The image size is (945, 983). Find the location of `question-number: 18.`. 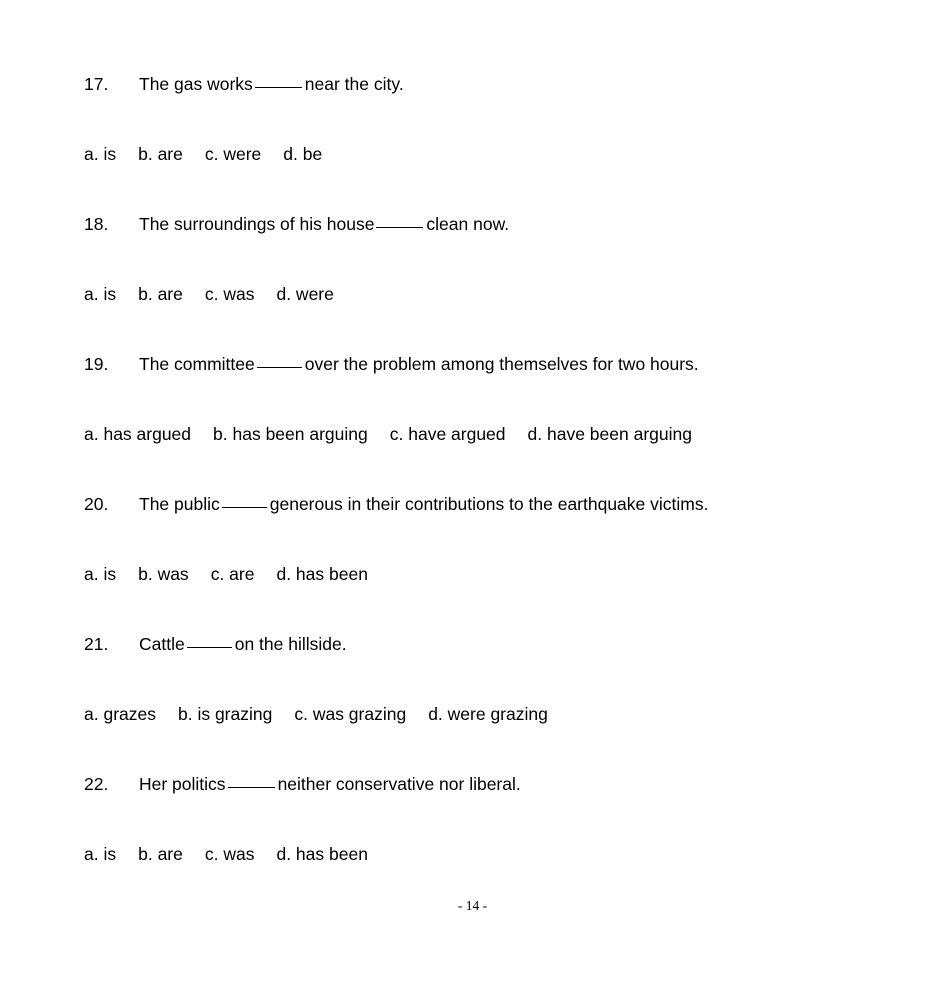

question-number: 18. is located at coordinates (96, 224).